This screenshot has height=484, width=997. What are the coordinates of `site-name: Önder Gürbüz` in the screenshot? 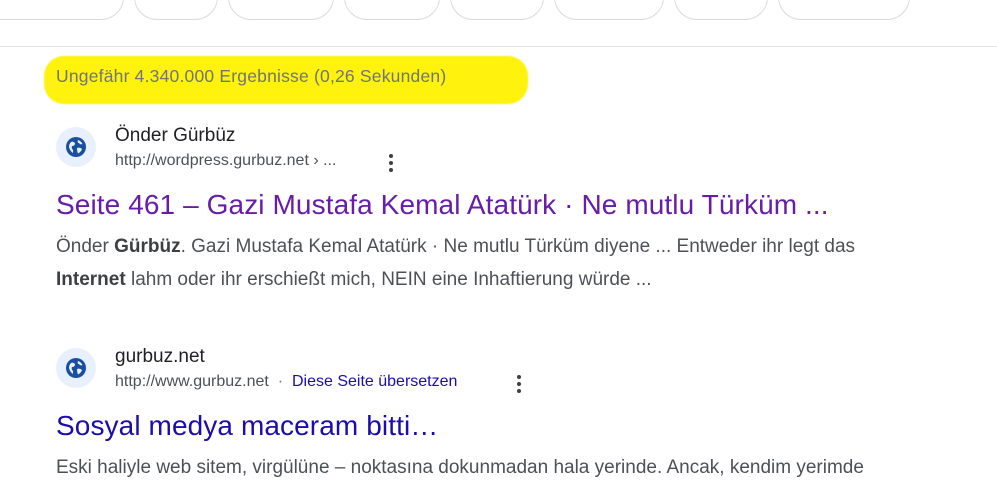 It's located at (175, 136).